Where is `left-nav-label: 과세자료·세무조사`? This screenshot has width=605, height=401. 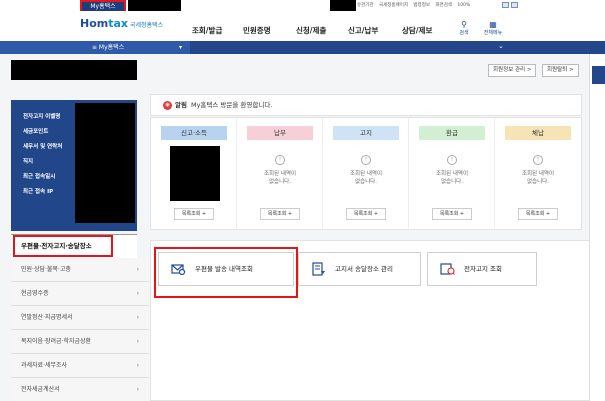 left-nav-label: 과세자료·세무조사 is located at coordinates (44, 365).